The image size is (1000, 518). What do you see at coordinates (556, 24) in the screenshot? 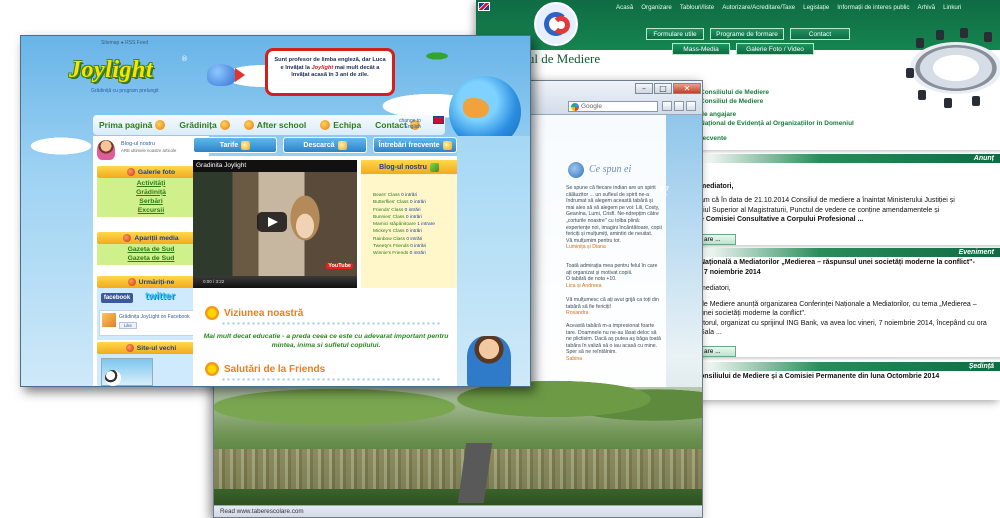
I see `council-logo-icon` at bounding box center [556, 24].